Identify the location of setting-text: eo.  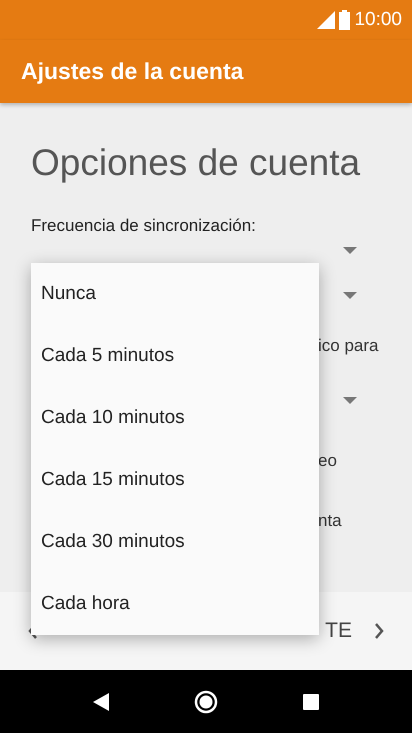
(327, 461).